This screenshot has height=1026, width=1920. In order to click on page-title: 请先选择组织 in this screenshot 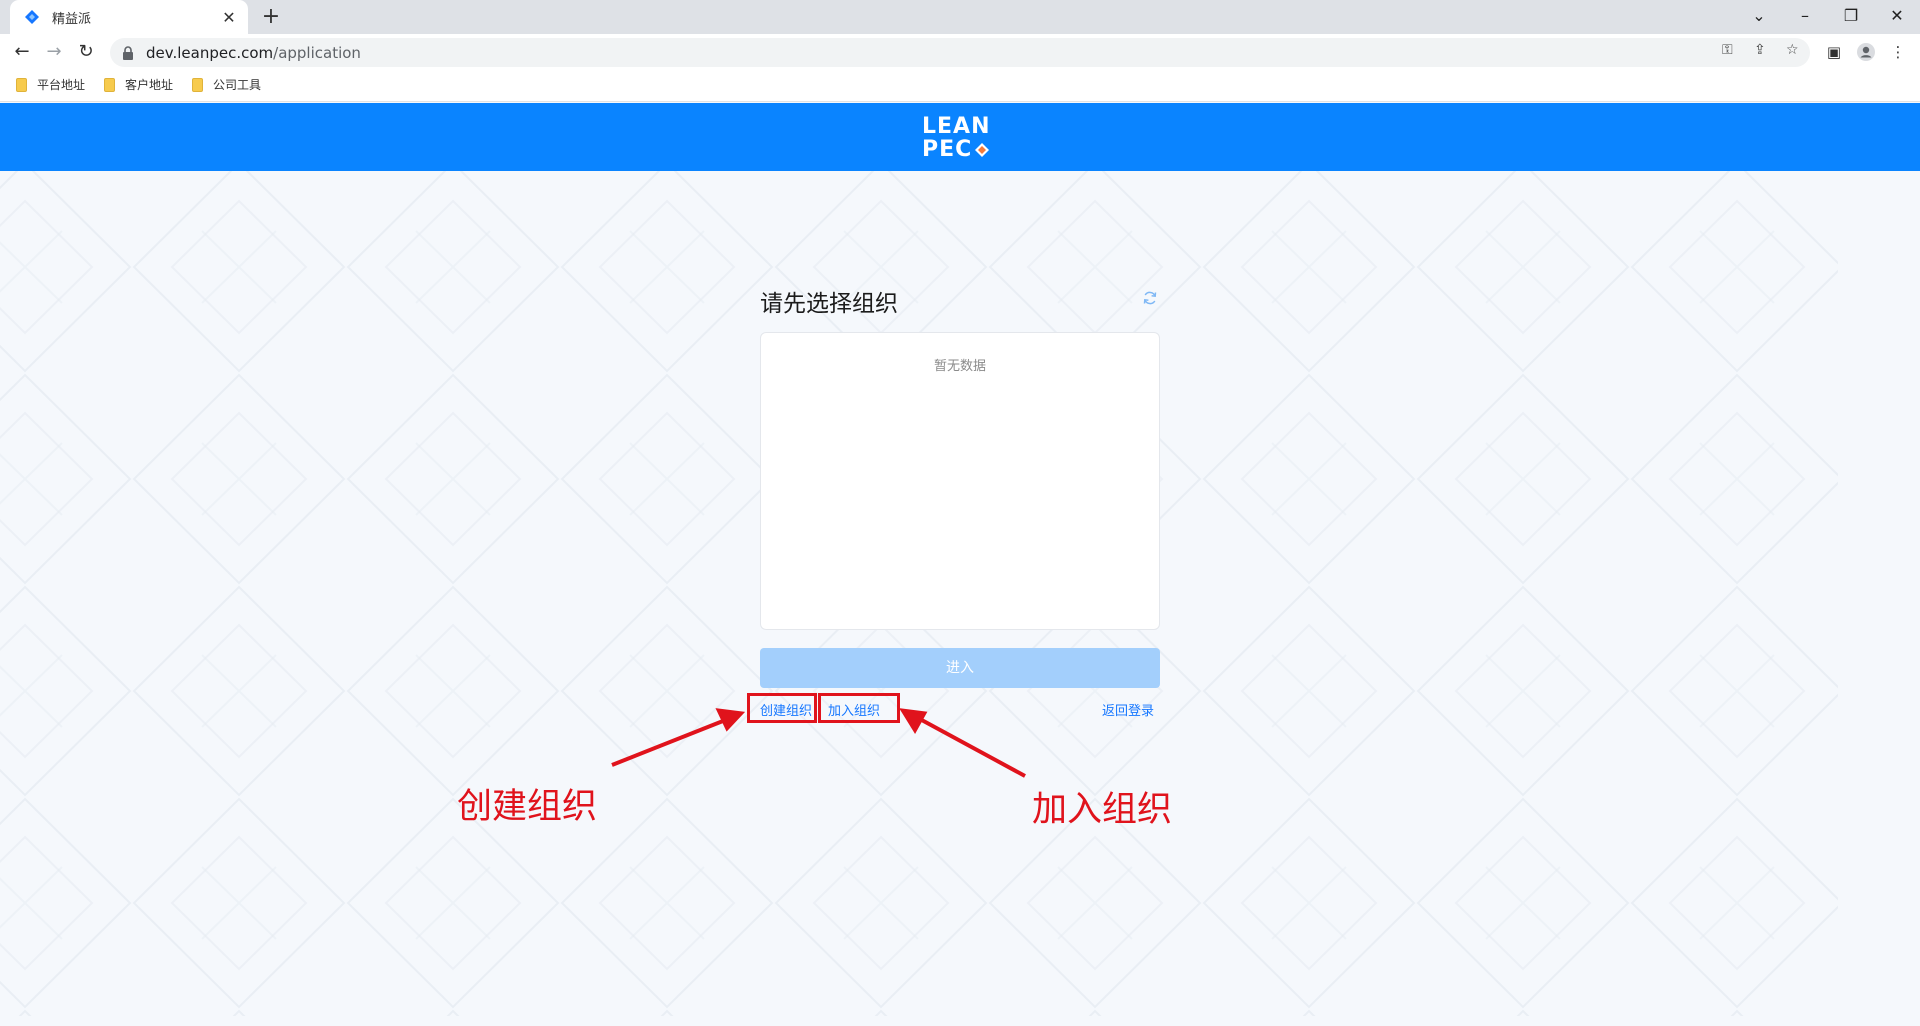, I will do `click(829, 304)`.